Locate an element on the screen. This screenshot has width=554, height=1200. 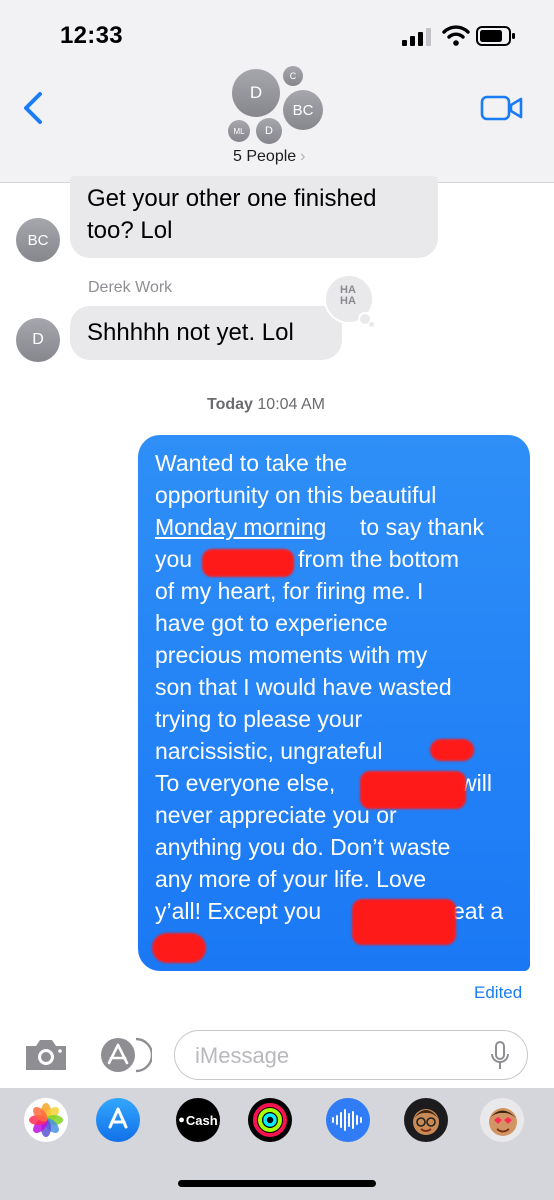
date-detection-link: Monday morning is located at coordinates (240, 527).